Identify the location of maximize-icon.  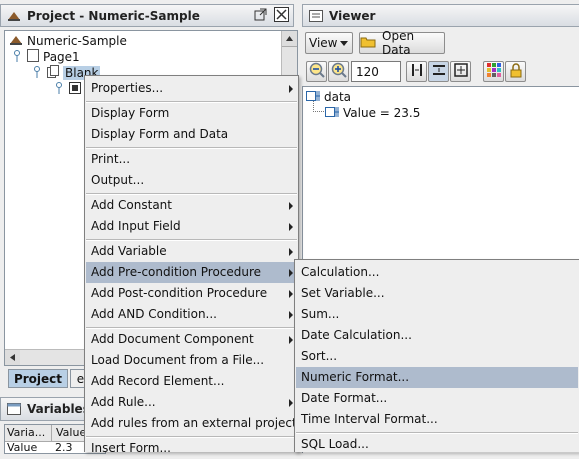
(260, 14).